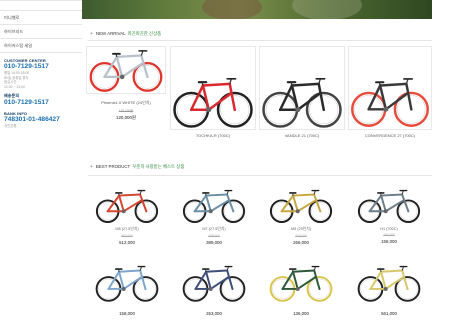  I want to click on product-old-price: 408,000, so click(214, 236).